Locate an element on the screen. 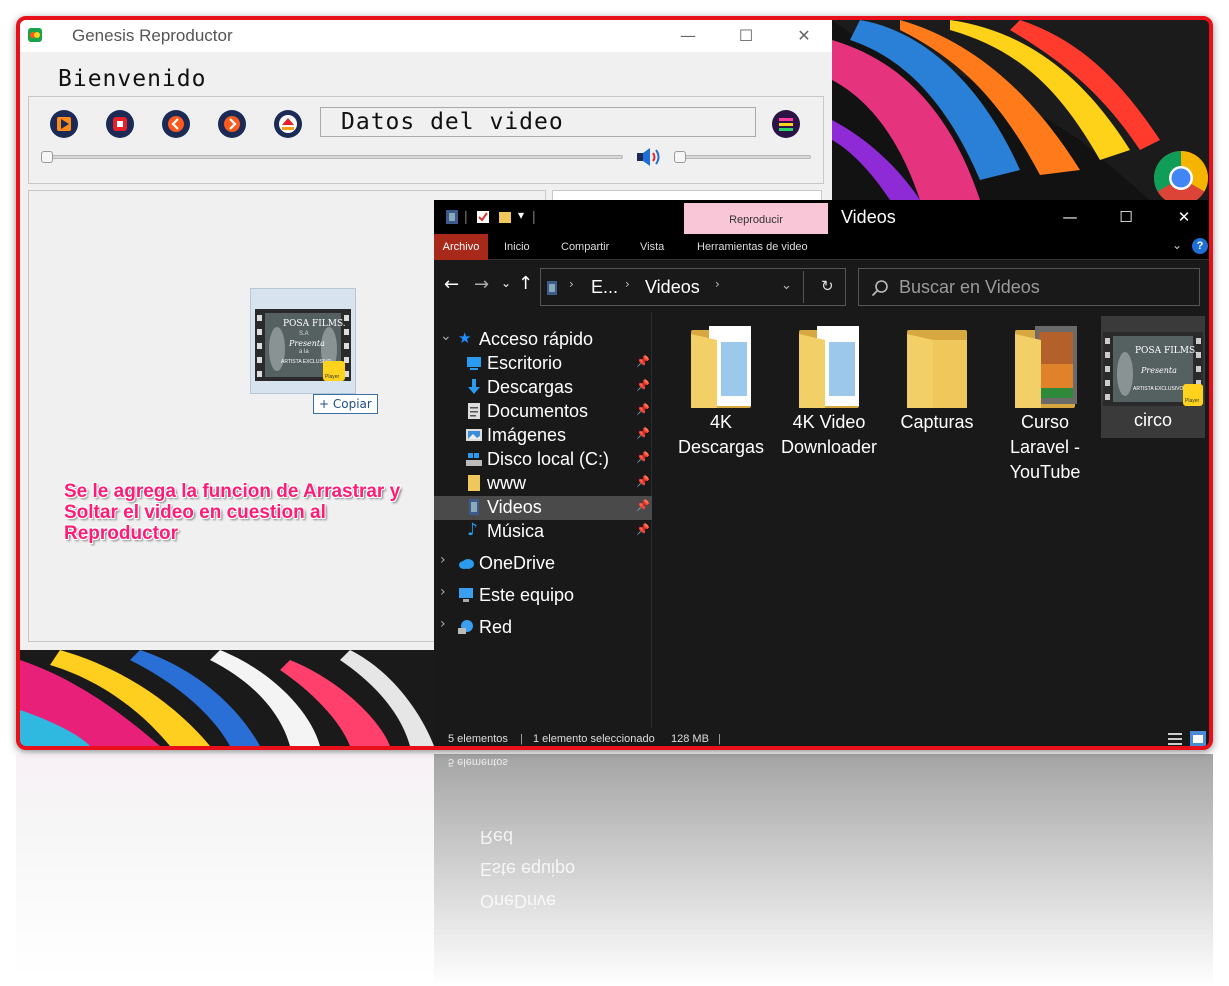 This screenshot has height=986, width=1229. tab-archivo: Archivo is located at coordinates (461, 247).